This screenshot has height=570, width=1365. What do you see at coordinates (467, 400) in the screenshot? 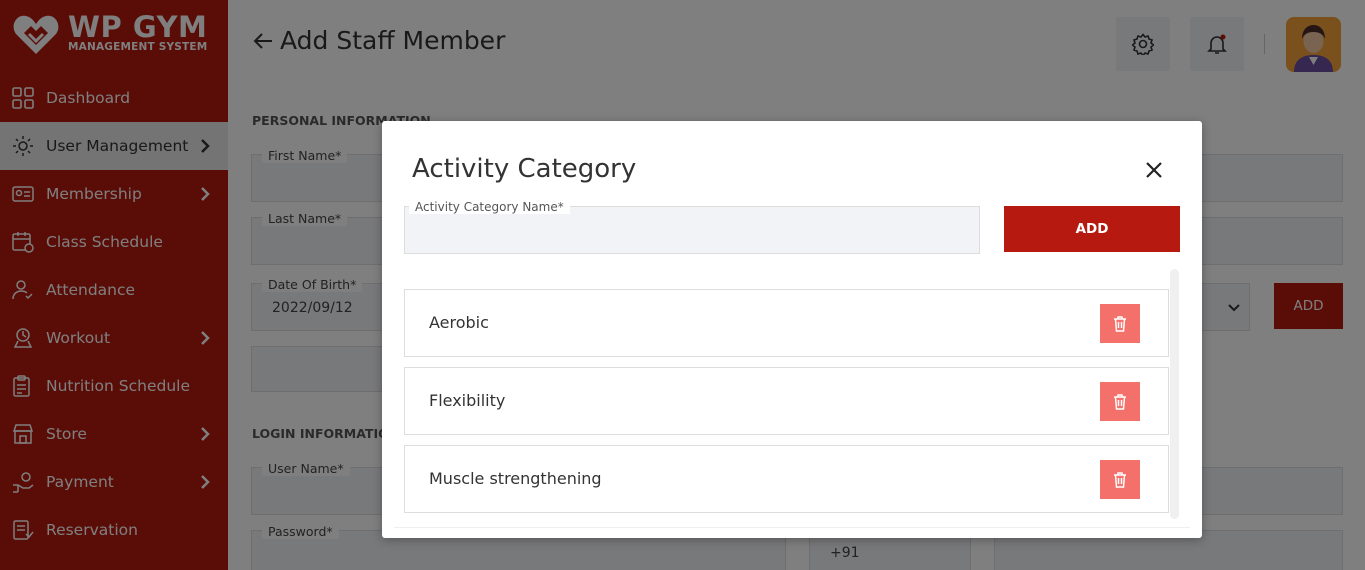
I see `list-item-label: Flexibility` at bounding box center [467, 400].